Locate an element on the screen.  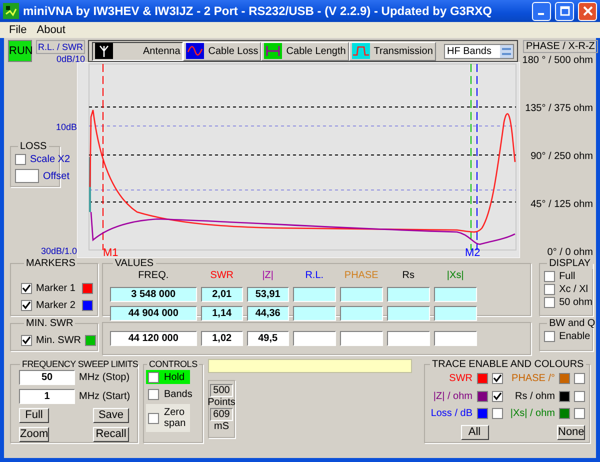
tab: Cable Loss is located at coordinates (222, 51).